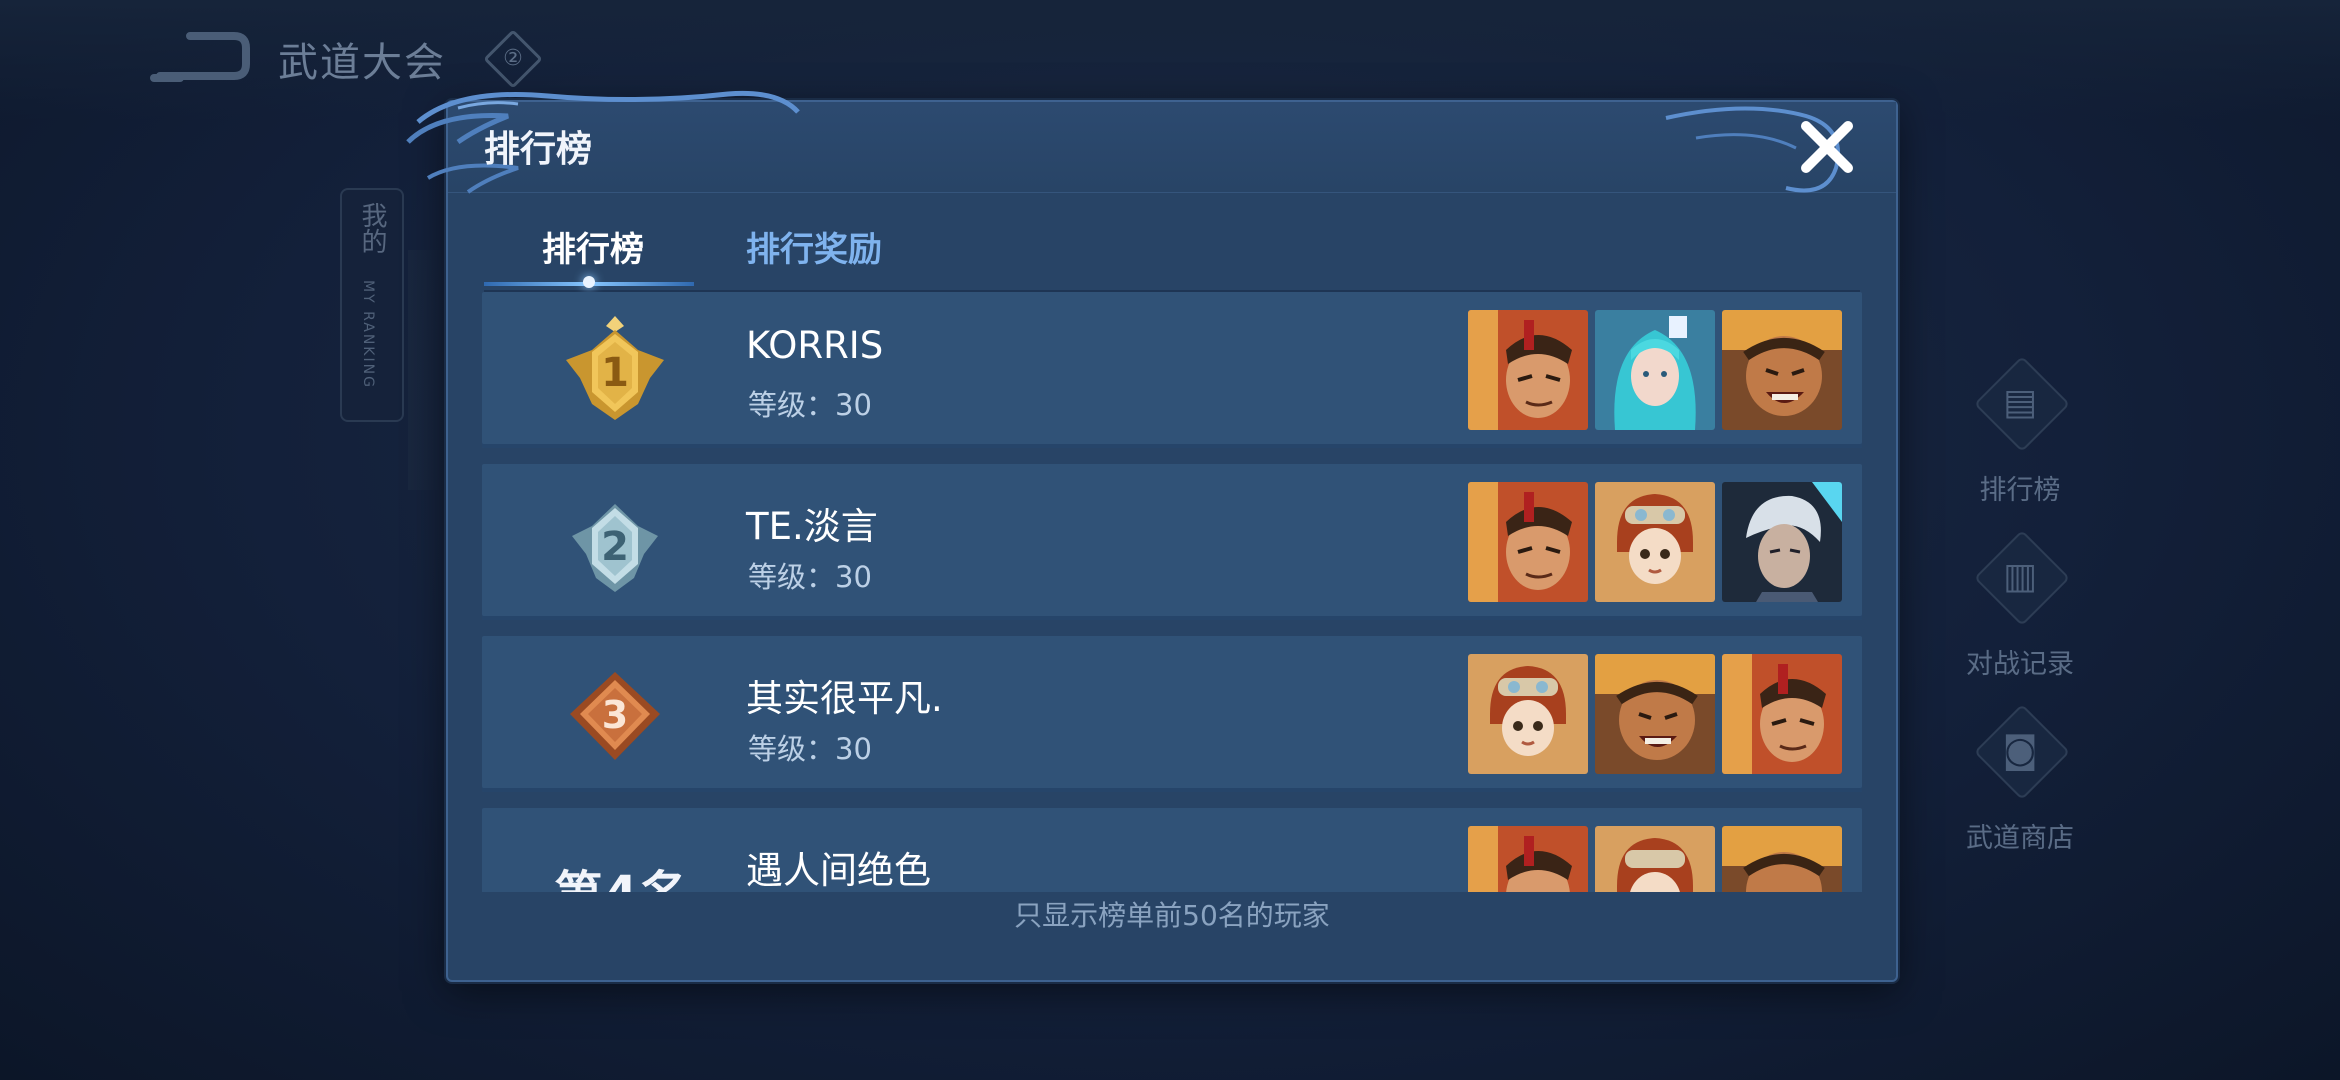  What do you see at coordinates (200, 58) in the screenshot?
I see `back-icon` at bounding box center [200, 58].